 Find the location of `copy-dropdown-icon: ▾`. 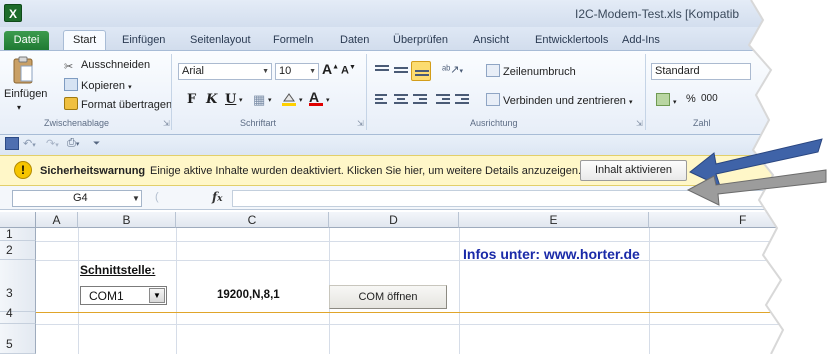

copy-dropdown-icon: ▾ is located at coordinates (130, 87).